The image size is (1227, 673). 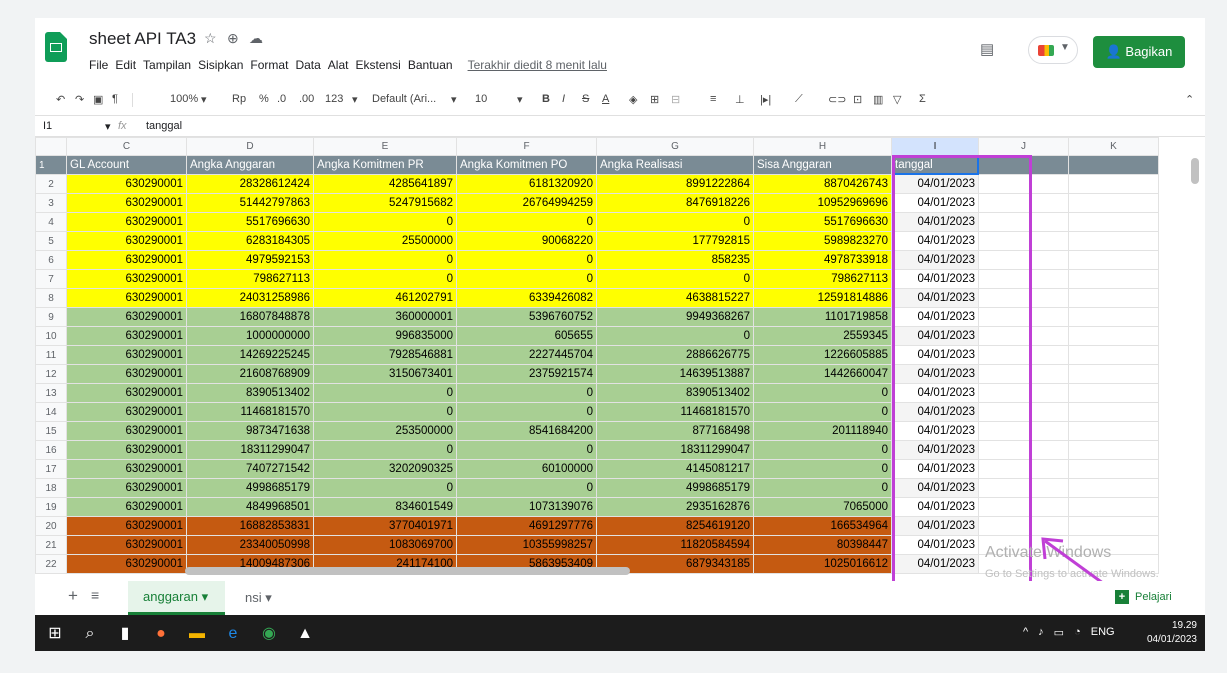 What do you see at coordinates (95, 595) in the screenshot?
I see `all-sheets-icon: ≡` at bounding box center [95, 595].